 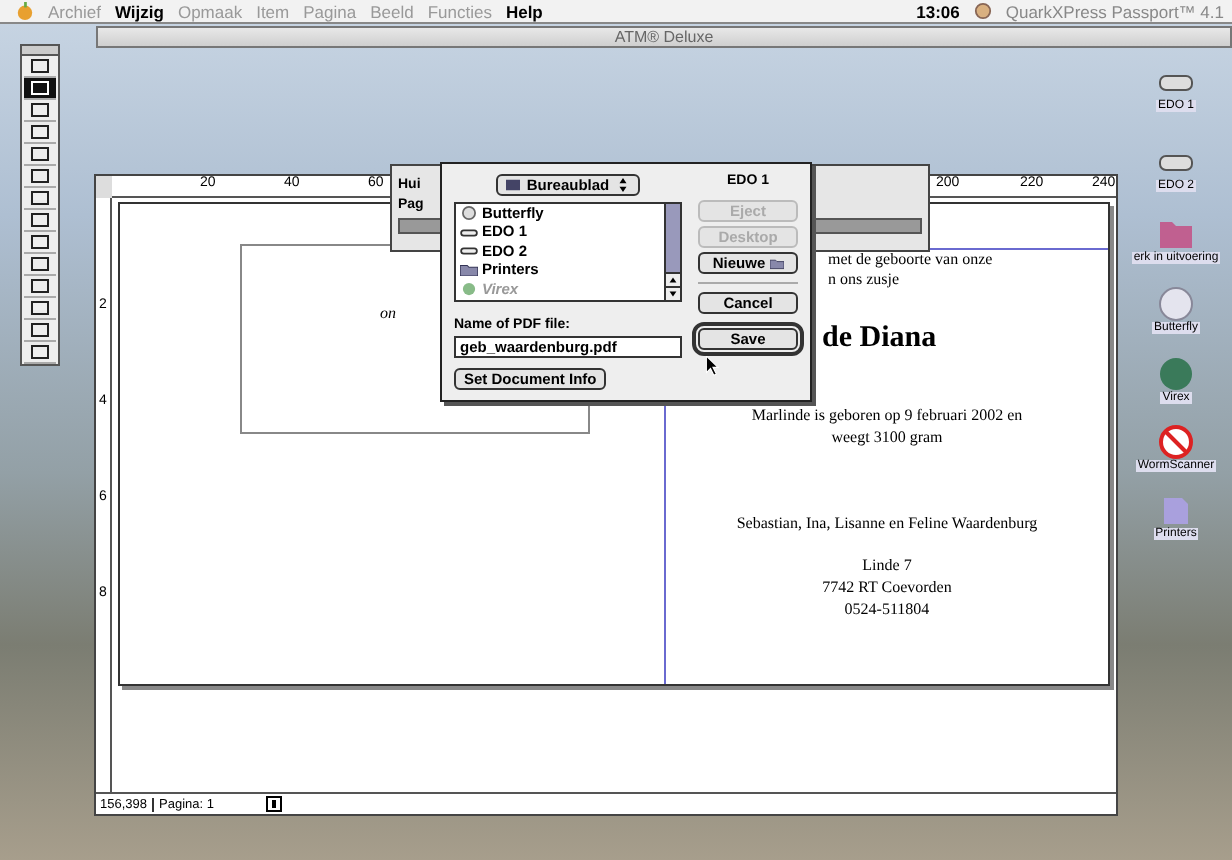 I want to click on up-down-arrows-icon, so click(x=622, y=185).